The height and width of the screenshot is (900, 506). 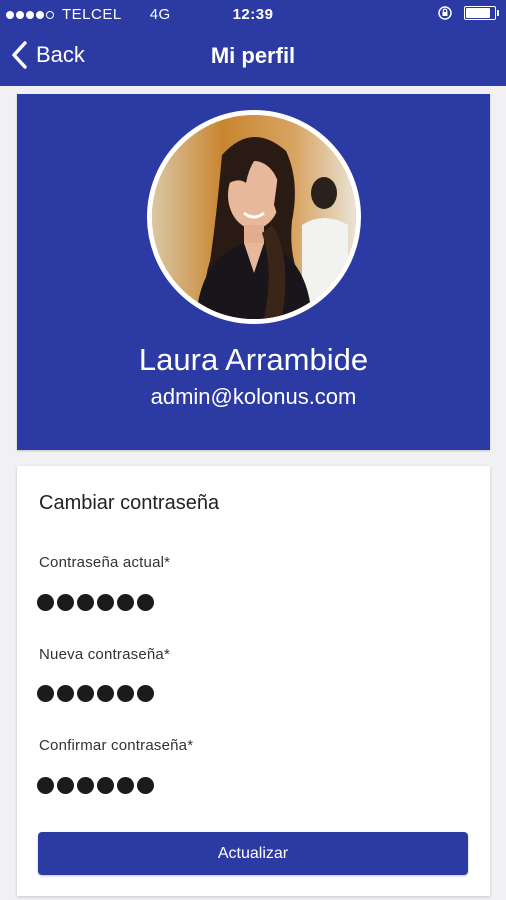 I want to click on status-bar: TELCEL 4G 12:39, so click(x=253, y=15).